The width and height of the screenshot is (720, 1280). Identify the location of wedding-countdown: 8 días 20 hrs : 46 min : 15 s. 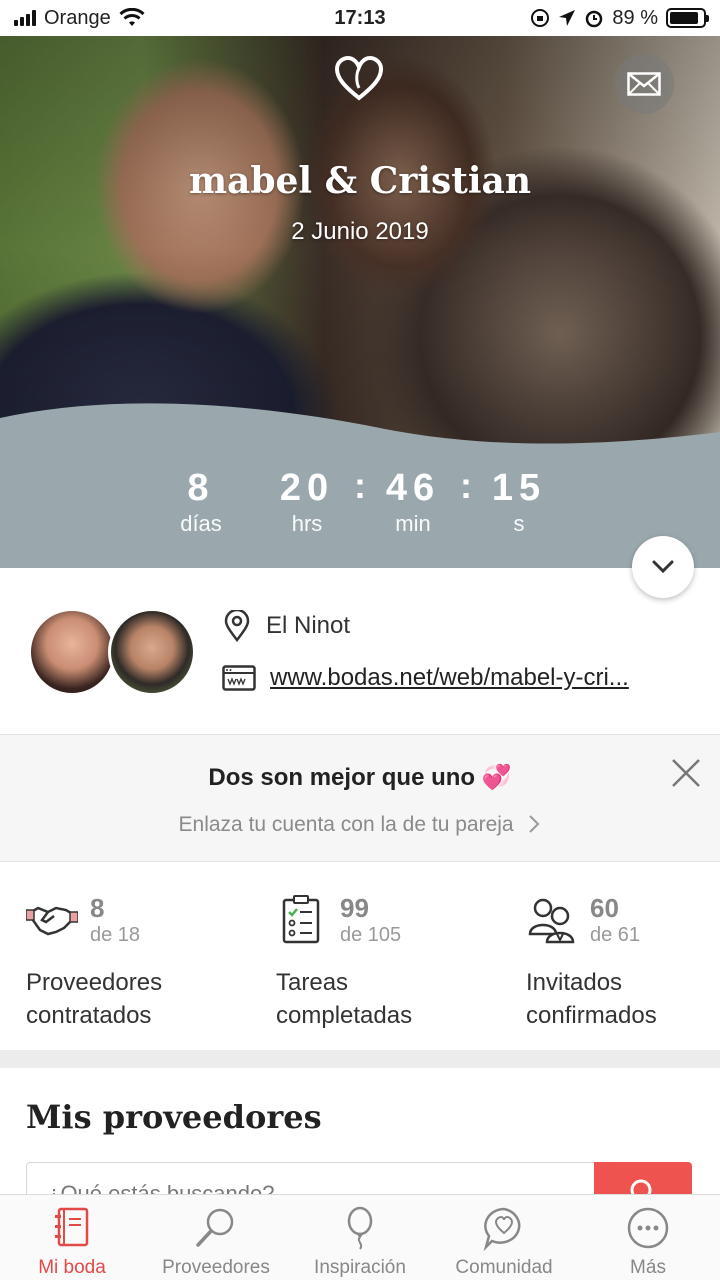
(360, 502).